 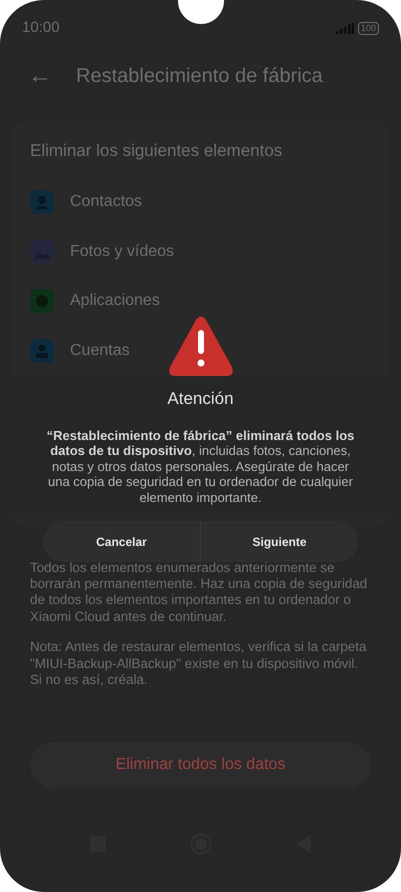 What do you see at coordinates (41, 28) in the screenshot?
I see `clock-time: 10:00` at bounding box center [41, 28].